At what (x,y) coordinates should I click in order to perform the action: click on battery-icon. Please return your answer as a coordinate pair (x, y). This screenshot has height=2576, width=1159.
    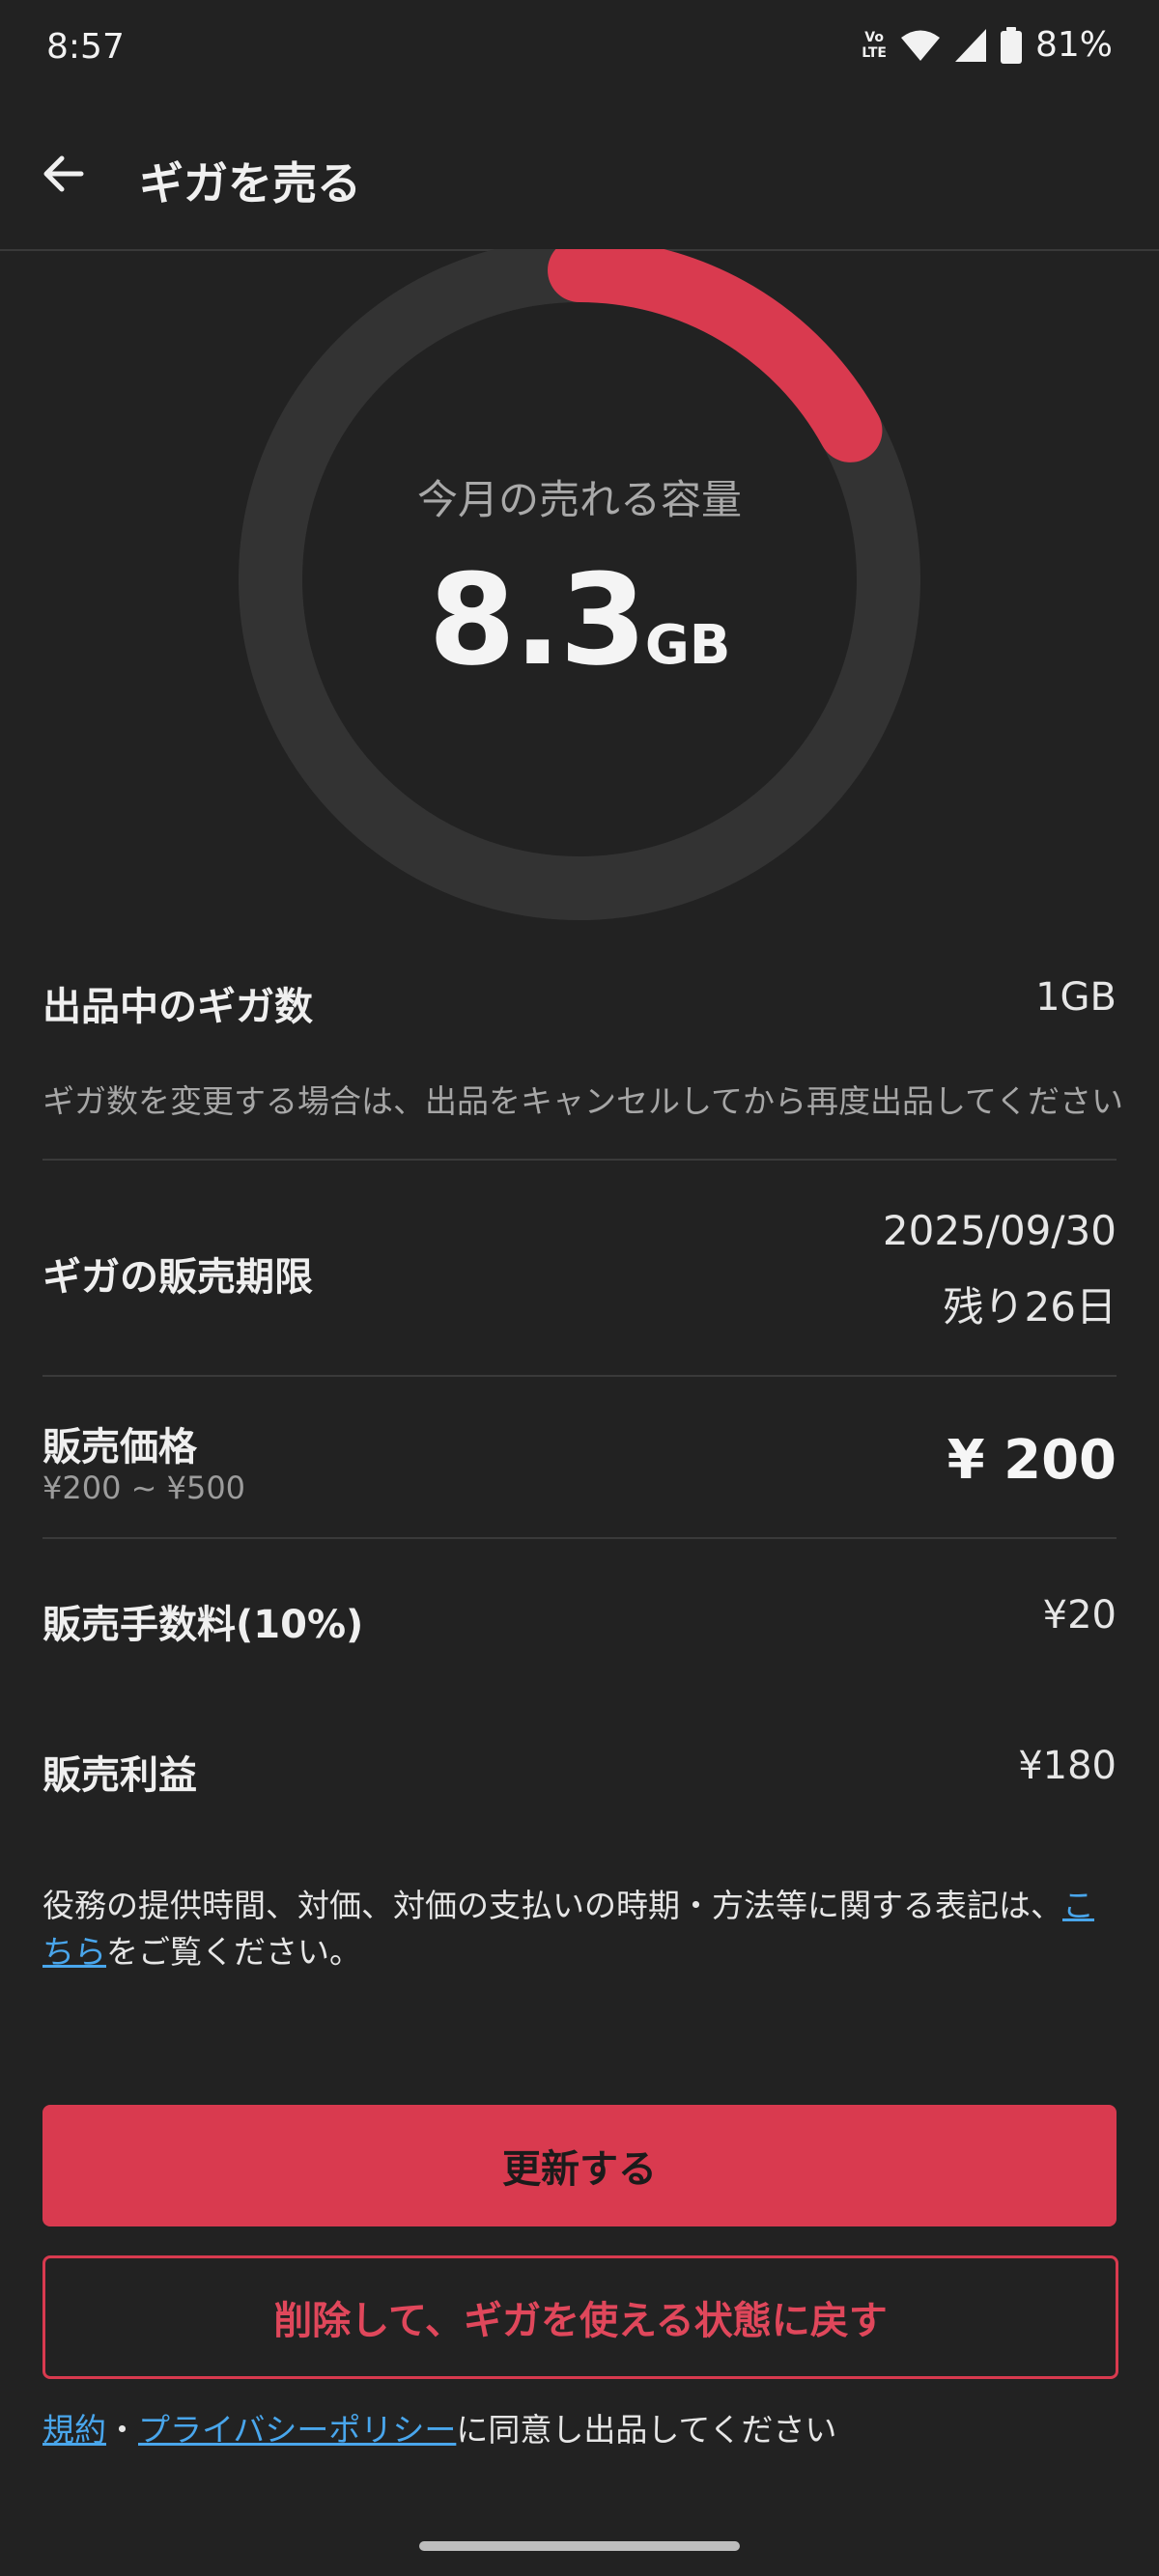
    Looking at the image, I should click on (1011, 45).